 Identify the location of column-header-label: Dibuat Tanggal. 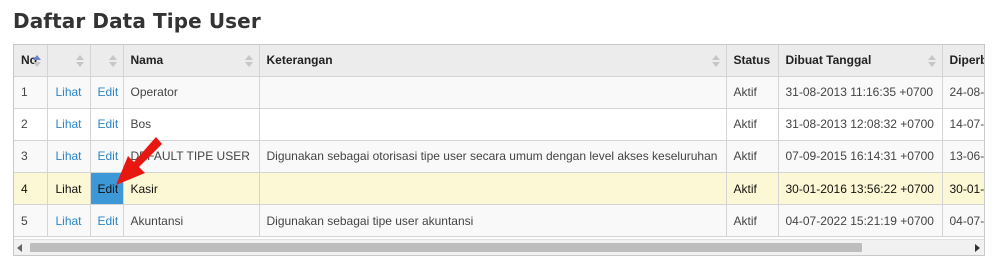
(828, 60).